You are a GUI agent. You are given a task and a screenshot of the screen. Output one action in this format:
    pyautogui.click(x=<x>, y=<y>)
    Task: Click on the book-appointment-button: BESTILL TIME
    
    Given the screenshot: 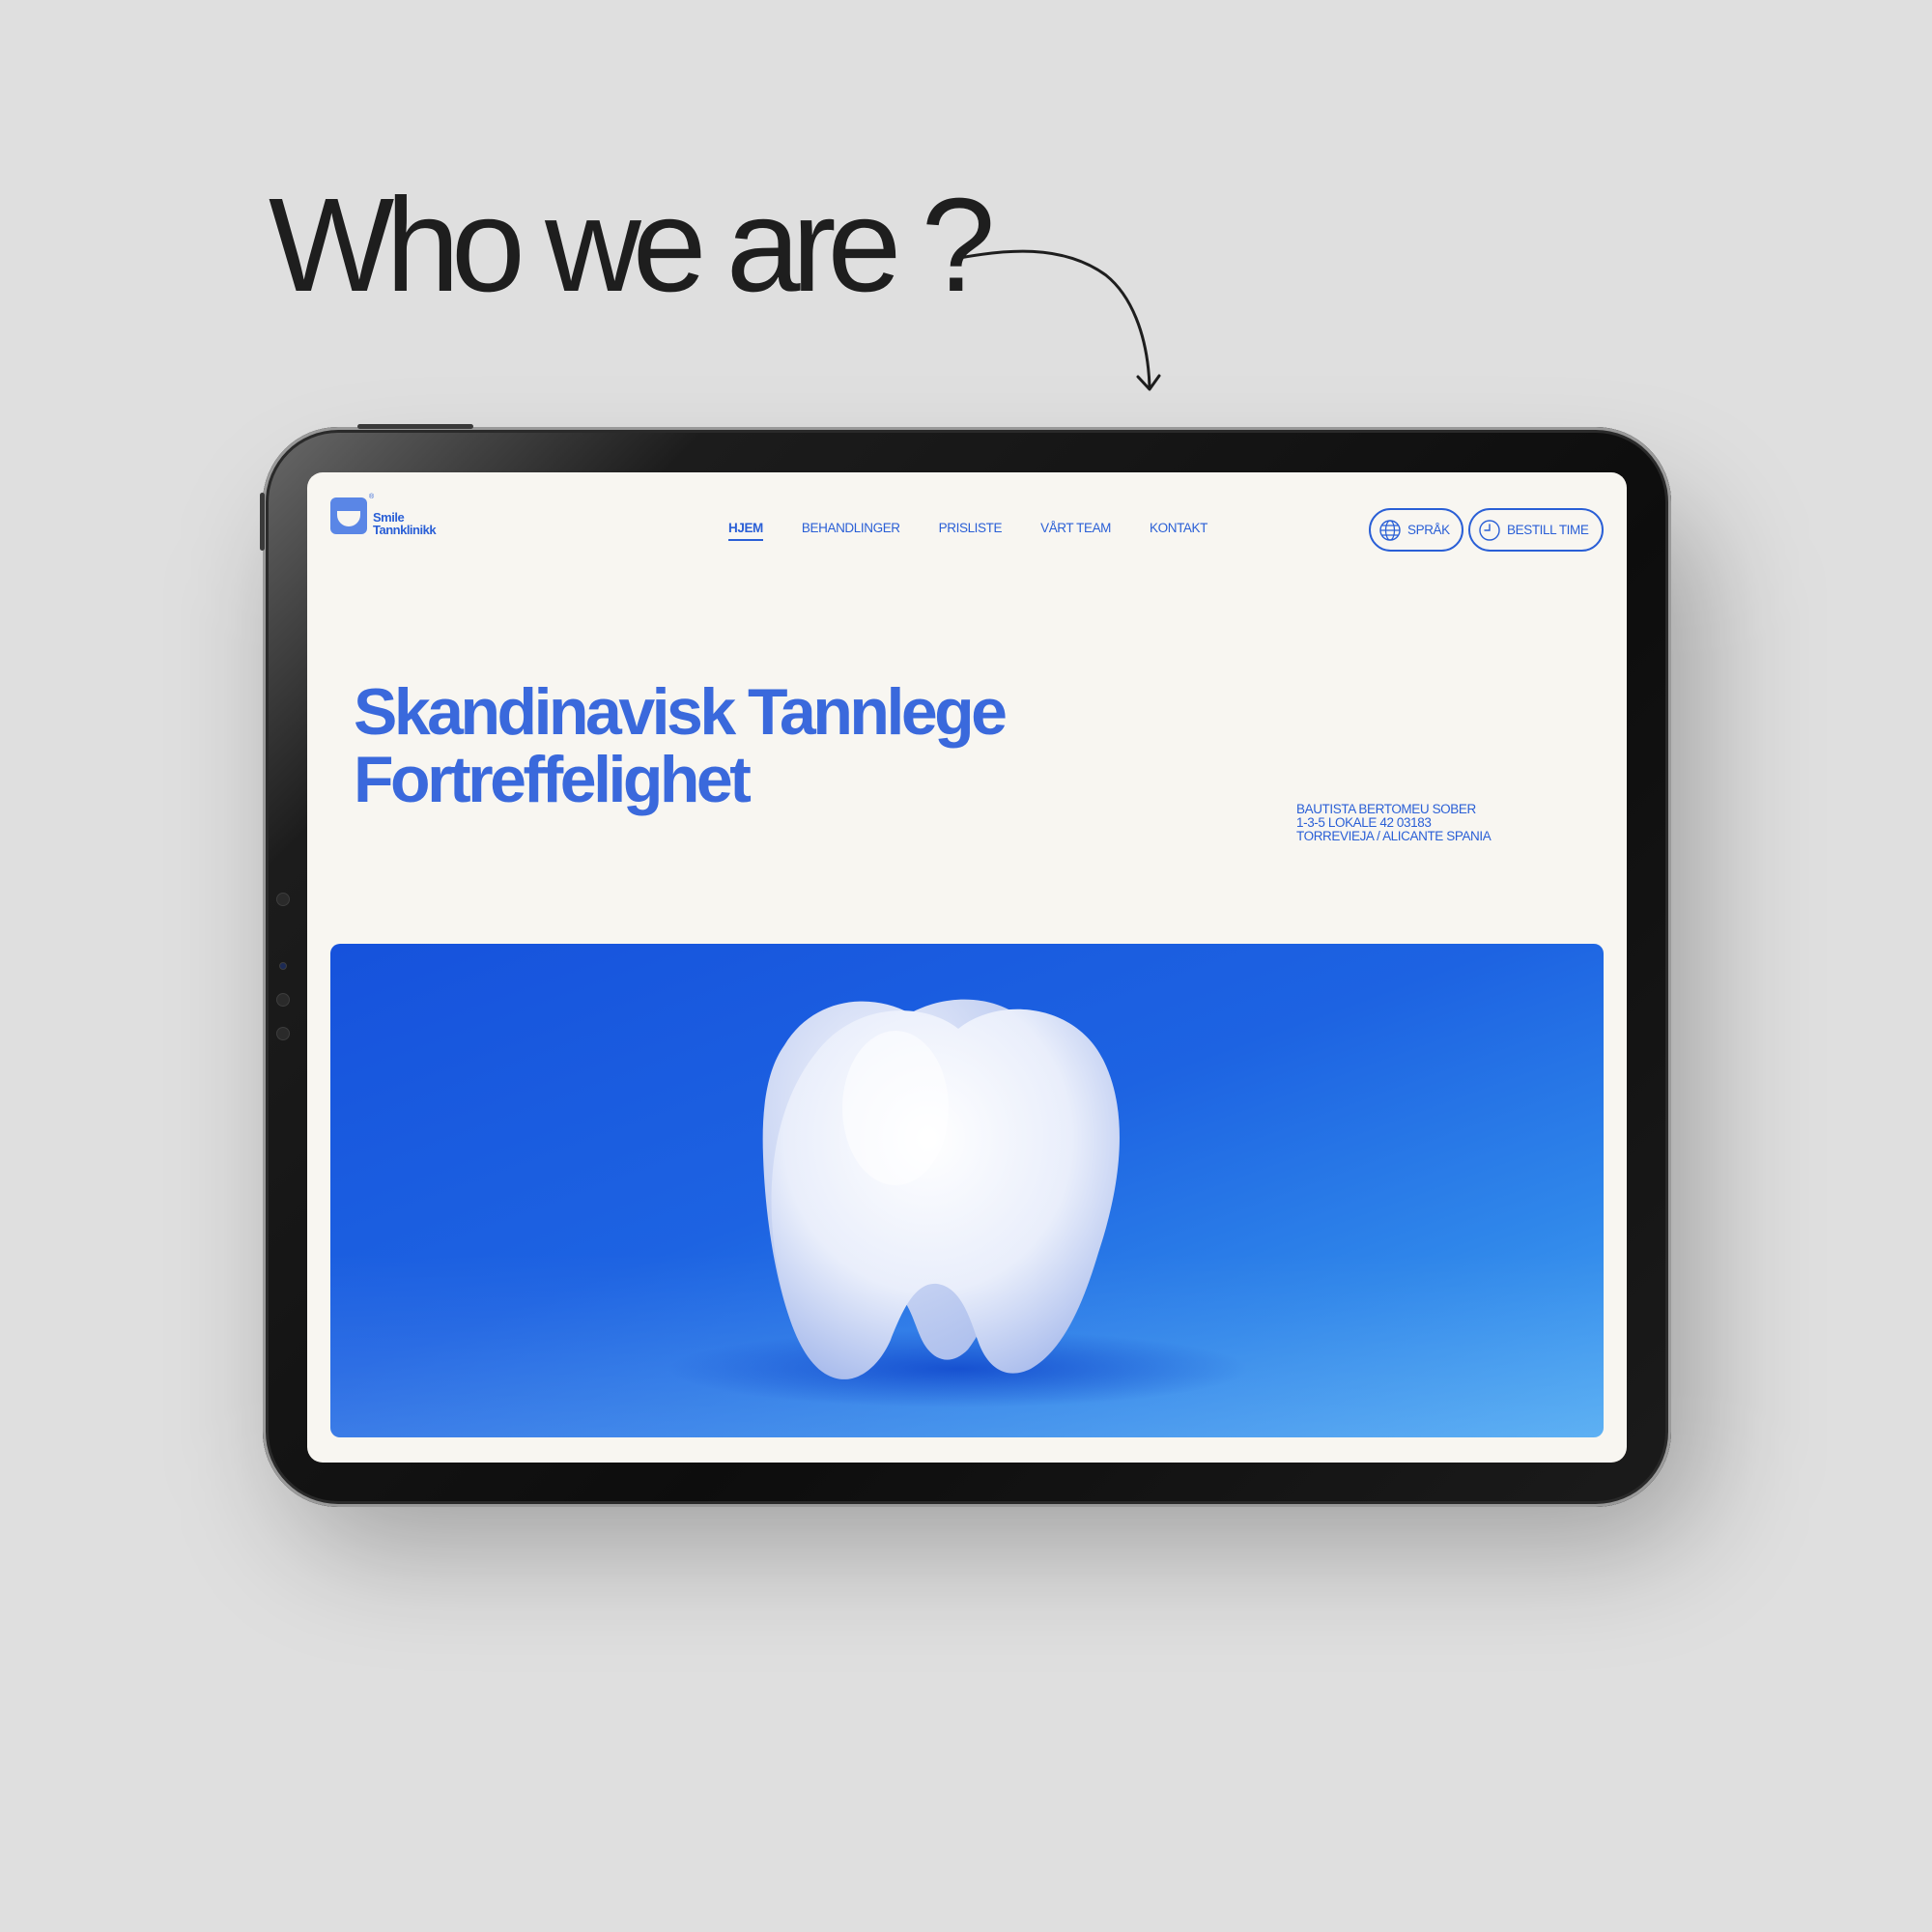 What is the action you would take?
    pyautogui.click(x=1536, y=530)
    